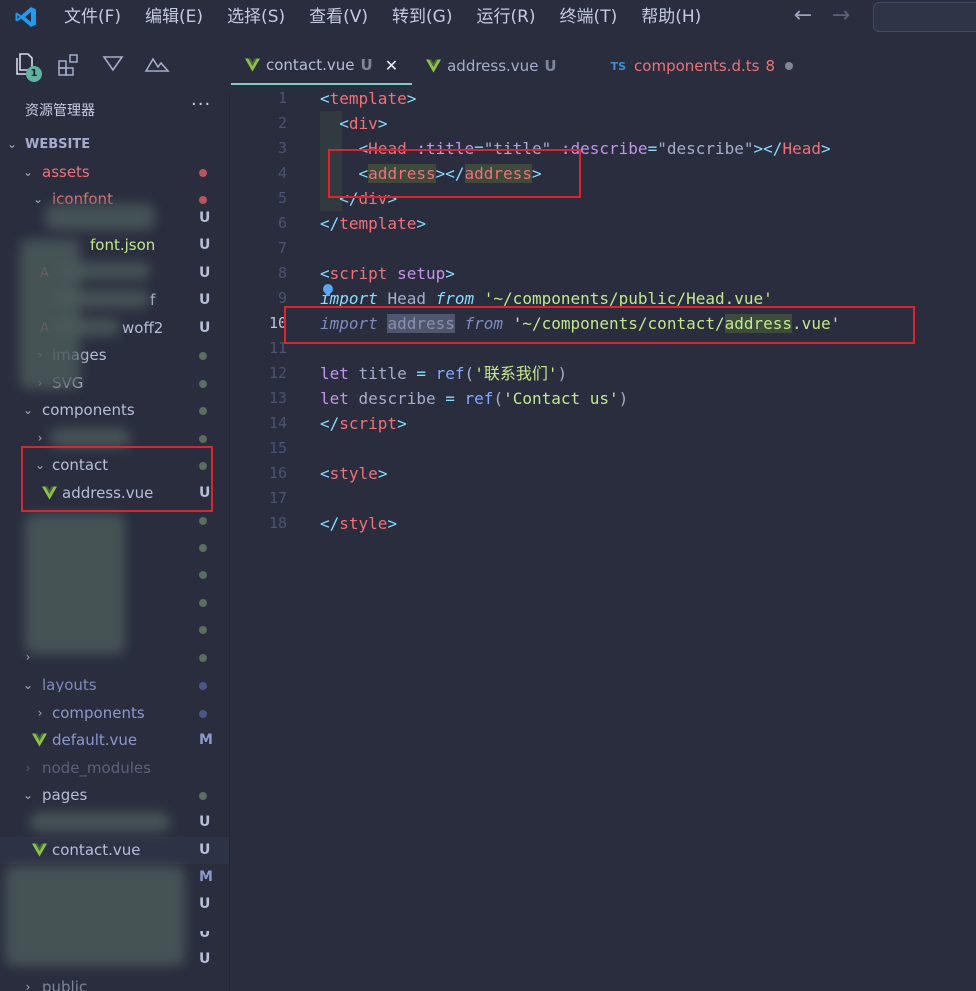 This screenshot has height=991, width=976. What do you see at coordinates (201, 104) in the screenshot?
I see `more-actions-icon: ···` at bounding box center [201, 104].